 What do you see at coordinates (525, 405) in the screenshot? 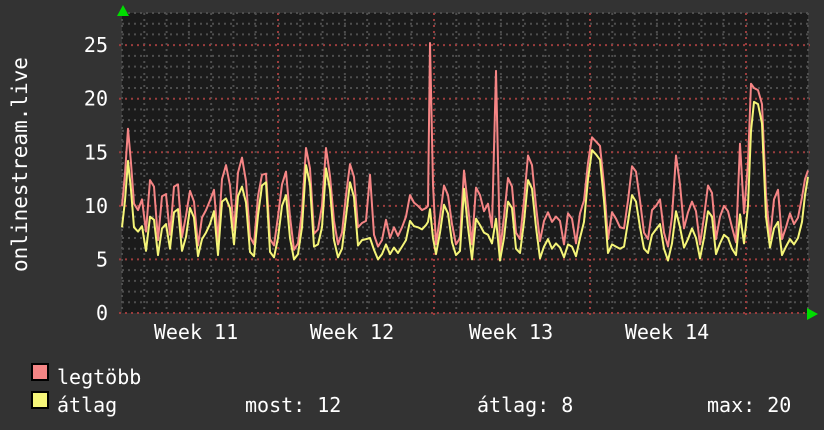
I see `stat-atlag: átlag: 8` at bounding box center [525, 405].